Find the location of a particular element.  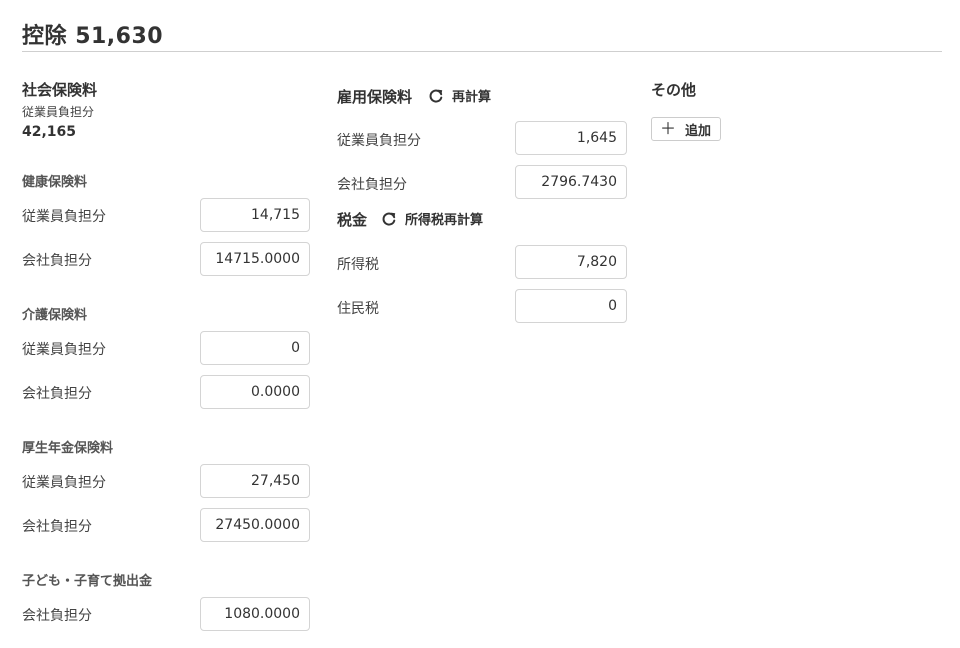

nursing-company-input is located at coordinates (255, 392).